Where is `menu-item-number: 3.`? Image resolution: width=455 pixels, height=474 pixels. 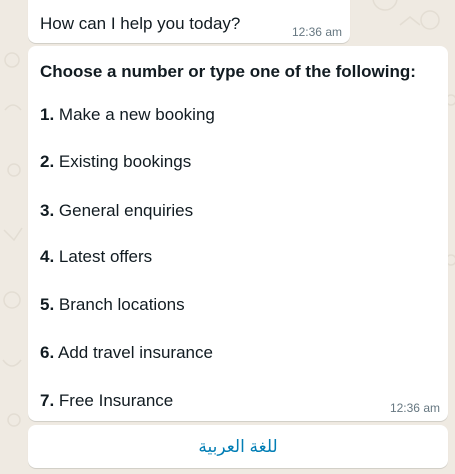 menu-item-number: 3. is located at coordinates (47, 210).